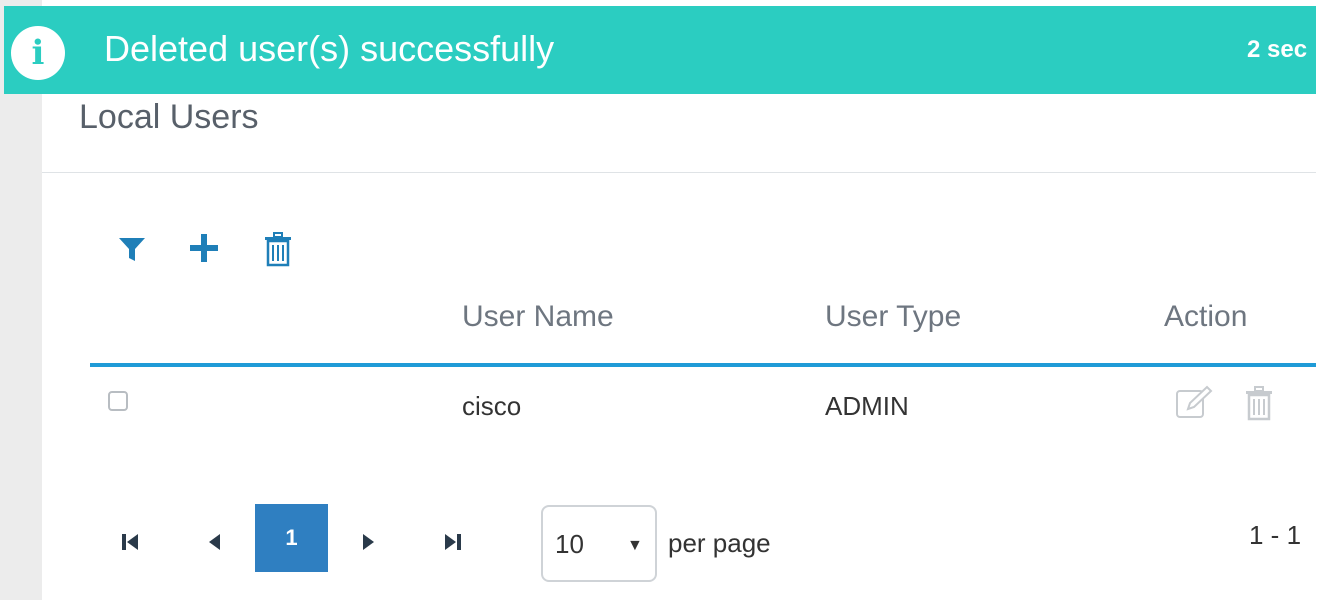 The width and height of the screenshot is (1330, 600). I want to click on first-page-button, so click(130, 542).